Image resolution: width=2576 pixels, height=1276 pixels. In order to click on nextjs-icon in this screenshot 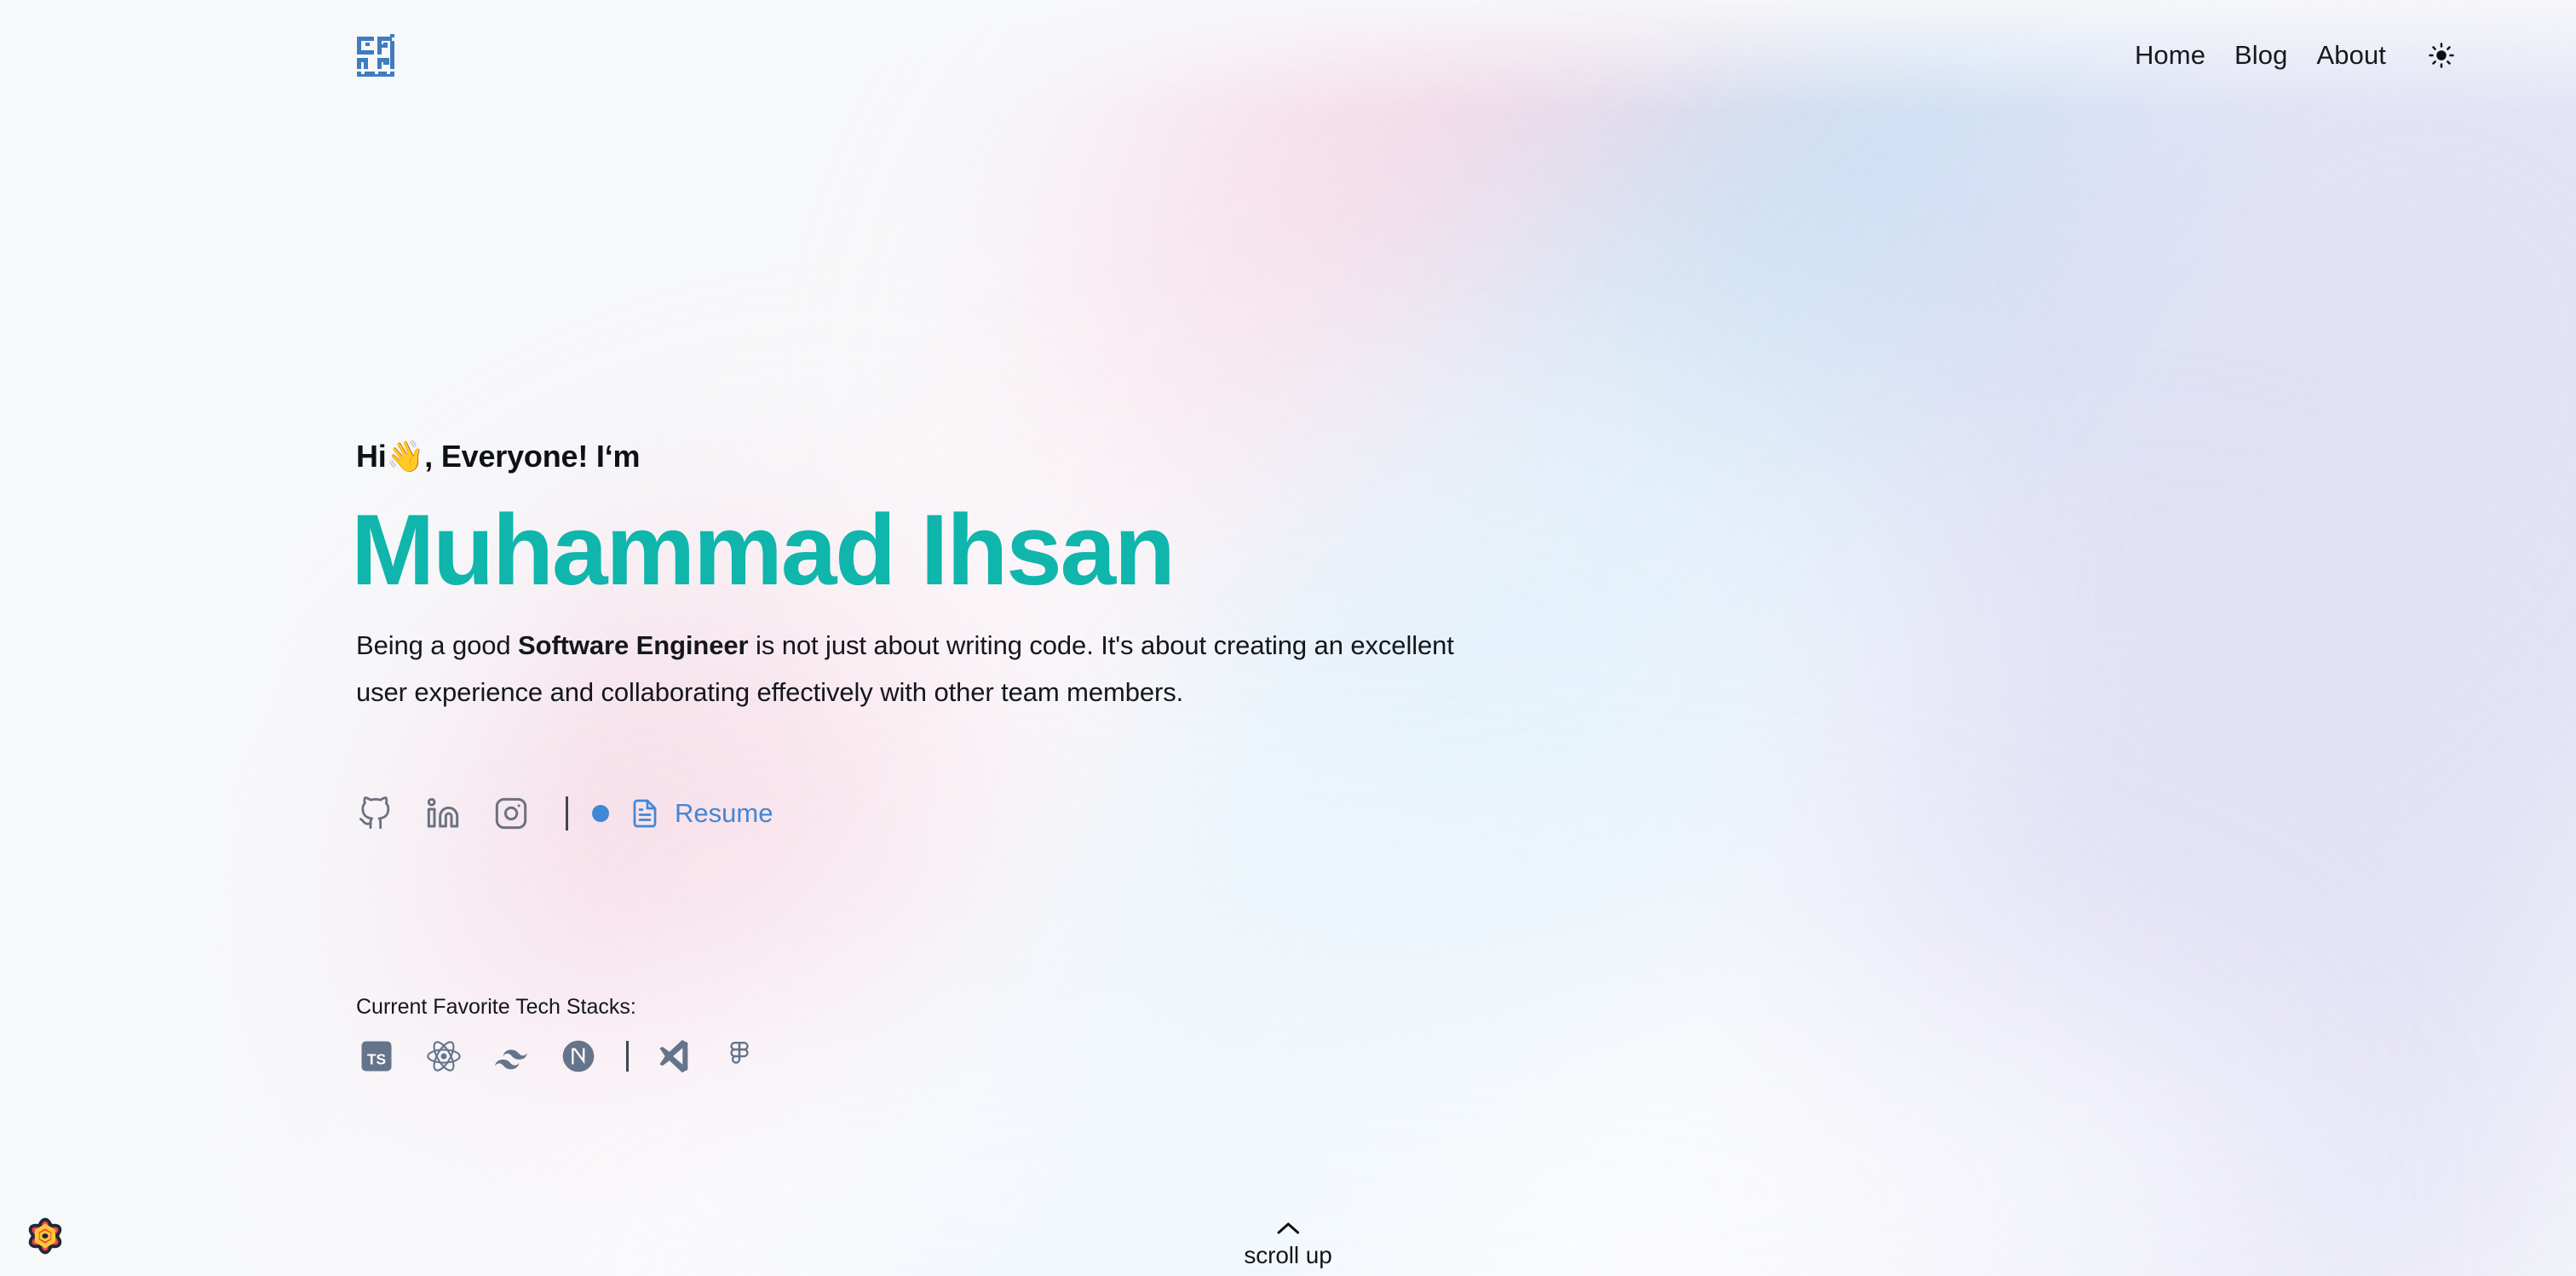, I will do `click(578, 1056)`.